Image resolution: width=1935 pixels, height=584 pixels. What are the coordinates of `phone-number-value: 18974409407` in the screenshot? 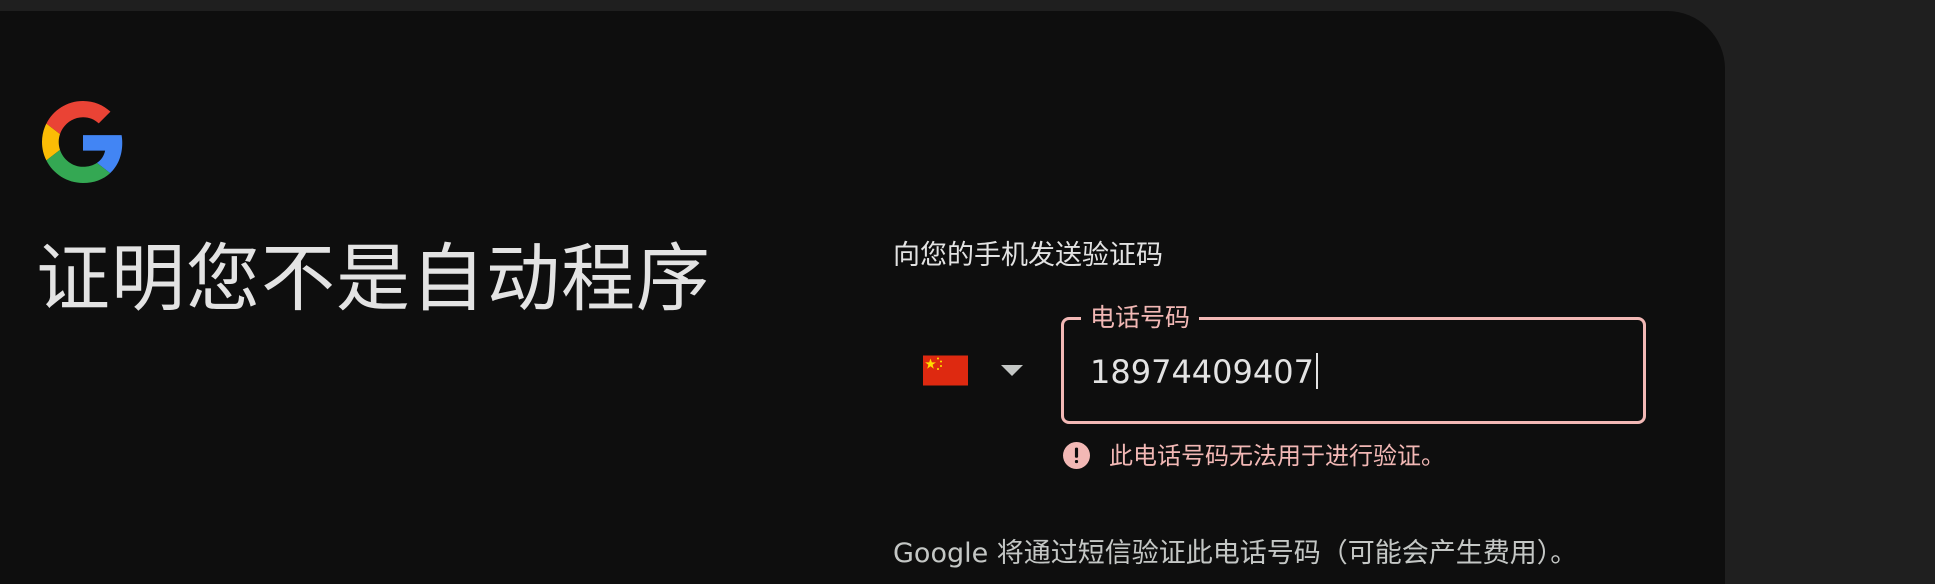 It's located at (1202, 372).